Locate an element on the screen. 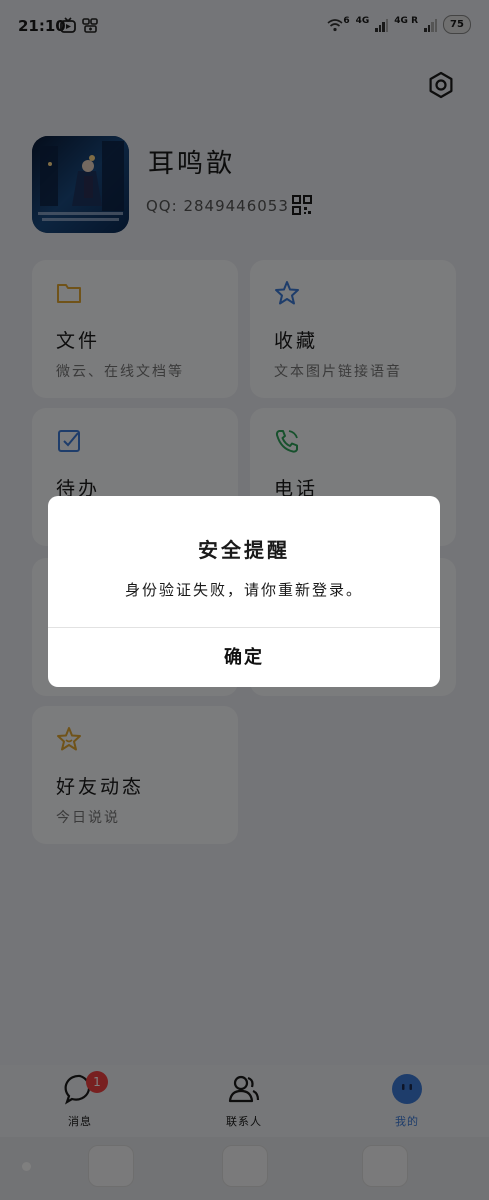 The image size is (489, 1200). dialog-message: 身份验证失败，请你重新登录。 is located at coordinates (243, 590).